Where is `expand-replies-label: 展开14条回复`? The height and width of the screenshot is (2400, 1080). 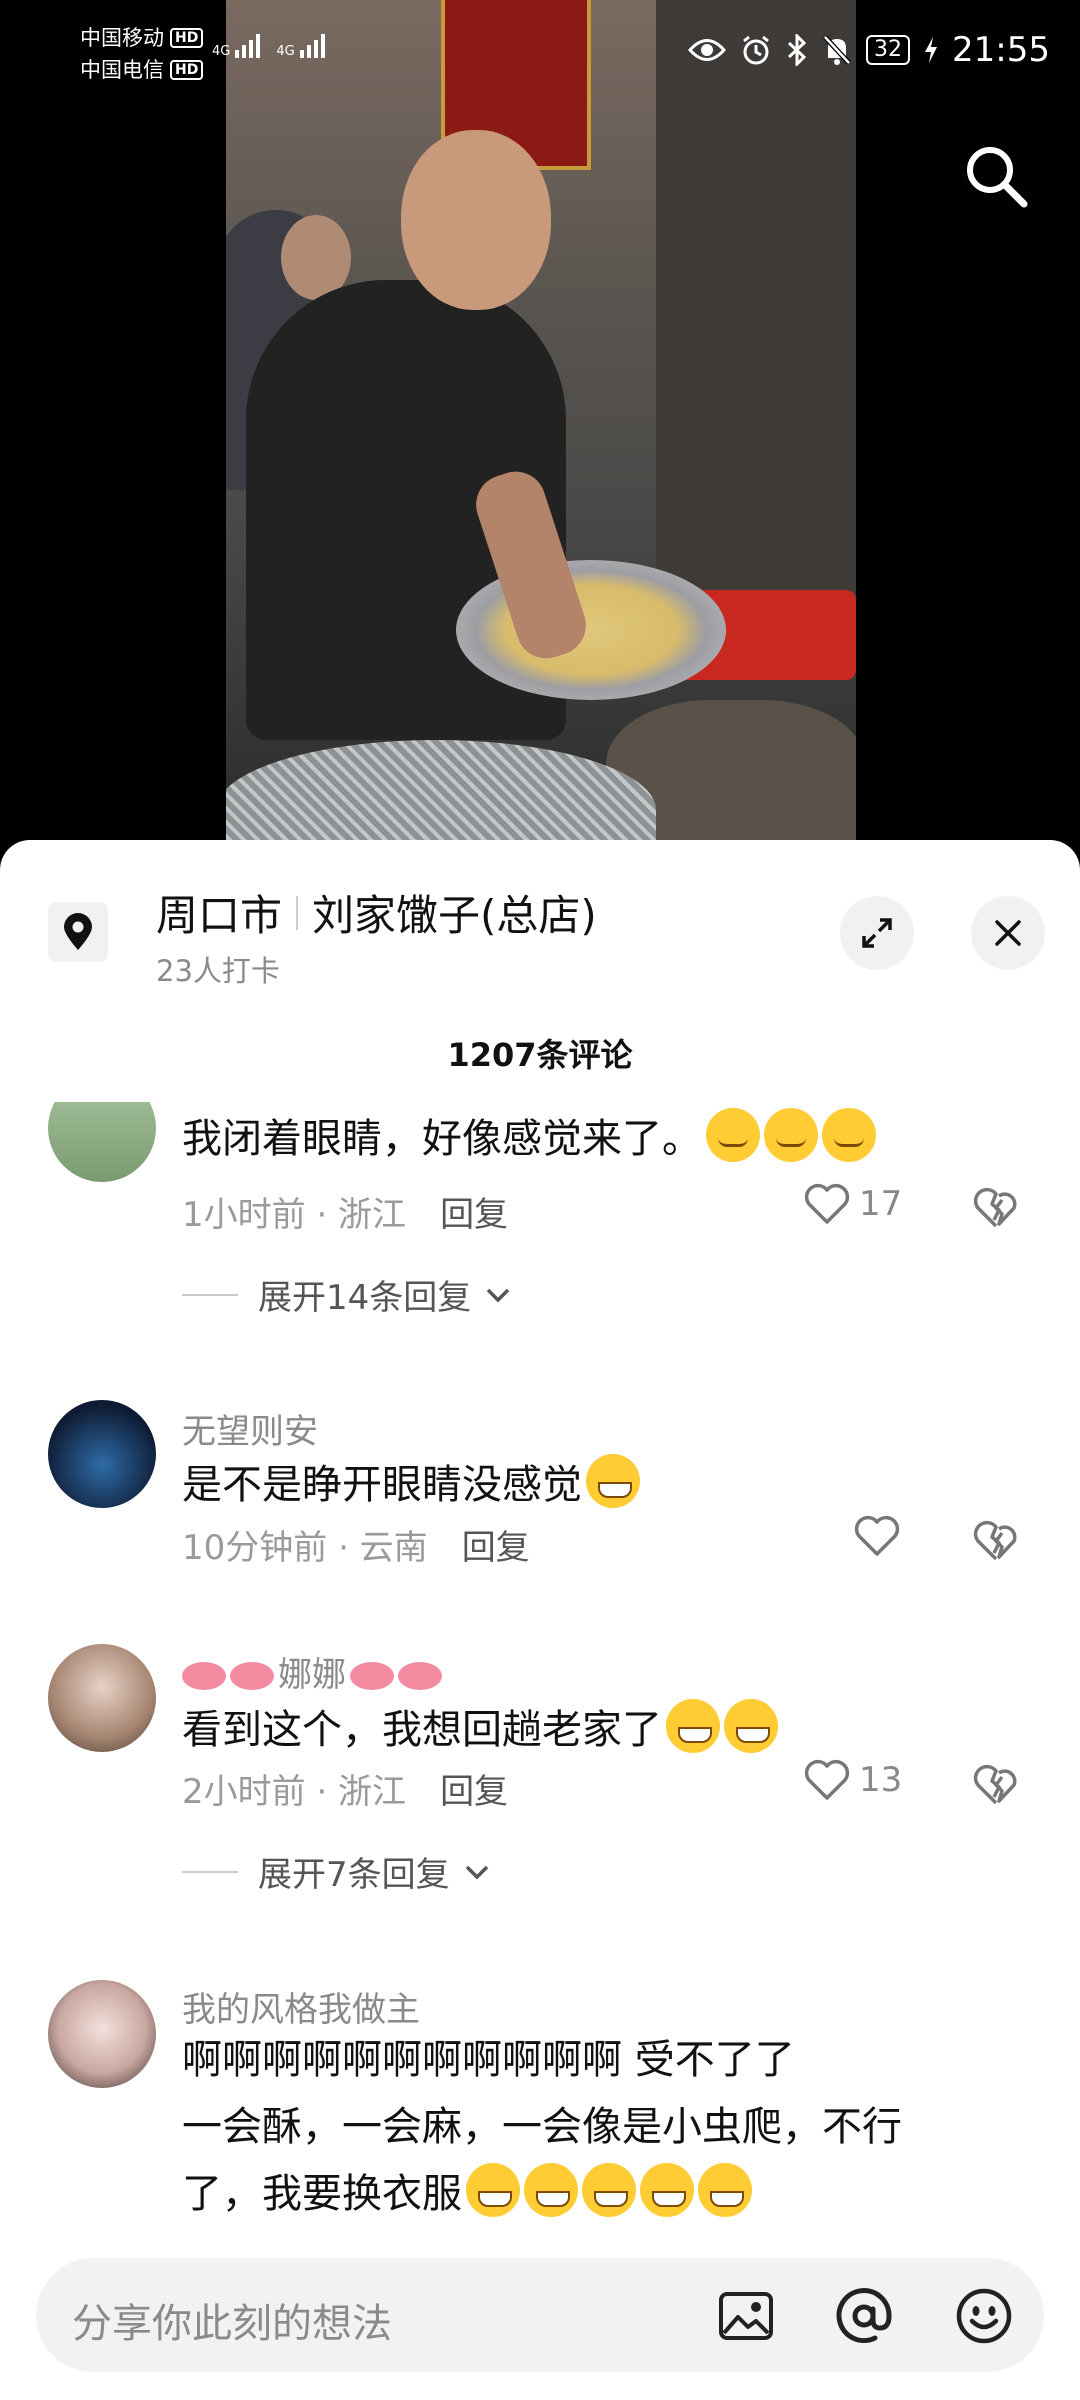
expand-replies-label: 展开14条回复 is located at coordinates (365, 1298).